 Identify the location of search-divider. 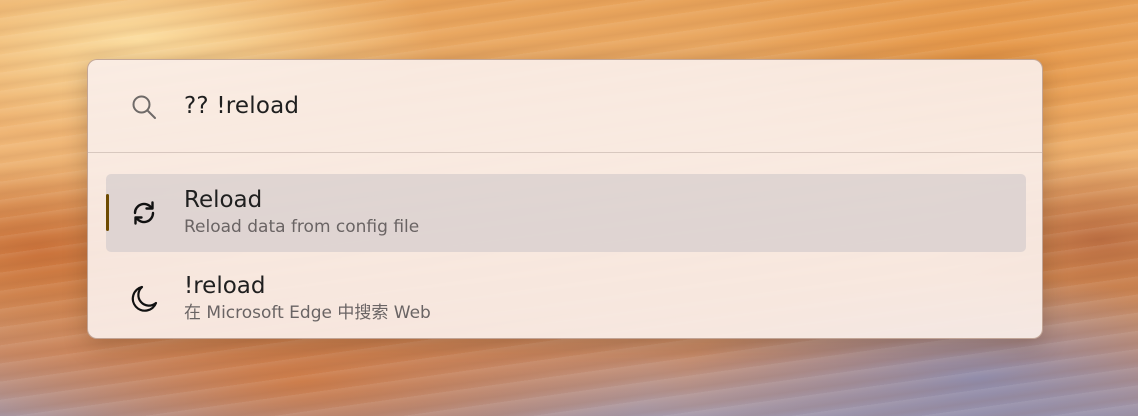
(565, 152).